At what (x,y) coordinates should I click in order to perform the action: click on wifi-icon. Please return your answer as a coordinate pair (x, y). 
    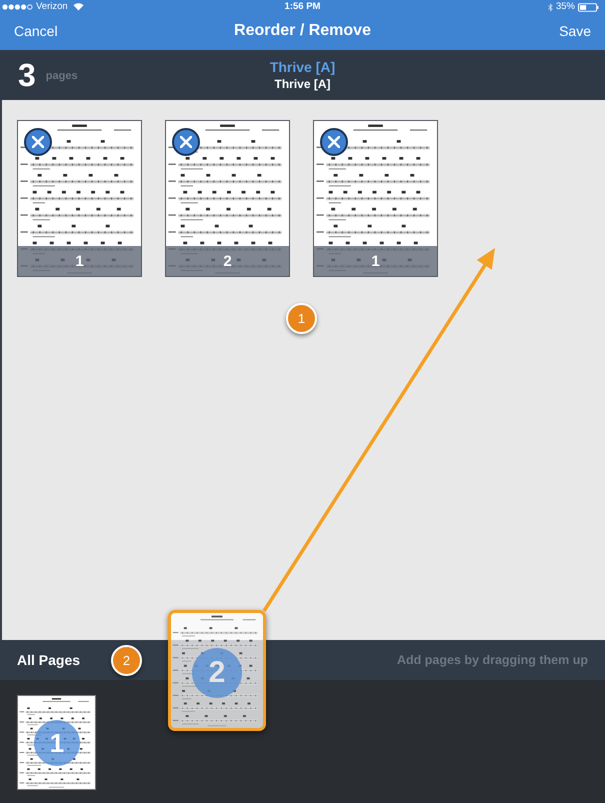
    Looking at the image, I should click on (78, 7).